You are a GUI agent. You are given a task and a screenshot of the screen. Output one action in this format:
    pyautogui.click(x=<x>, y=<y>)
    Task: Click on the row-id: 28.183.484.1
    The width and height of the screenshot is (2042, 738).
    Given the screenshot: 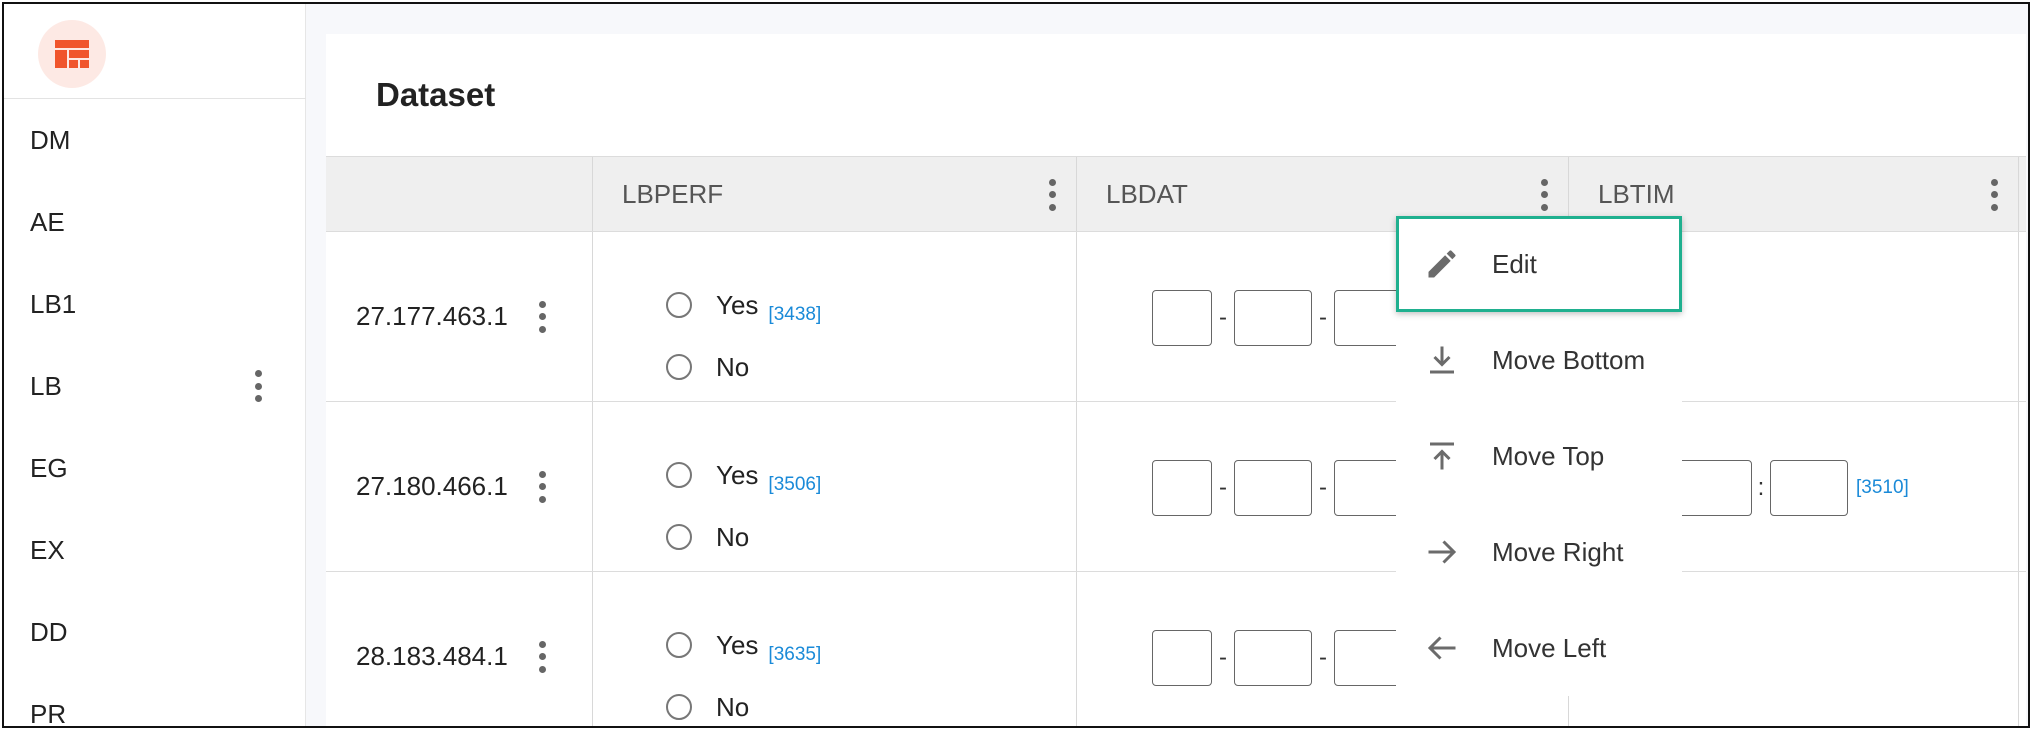 What is the action you would take?
    pyautogui.click(x=432, y=656)
    